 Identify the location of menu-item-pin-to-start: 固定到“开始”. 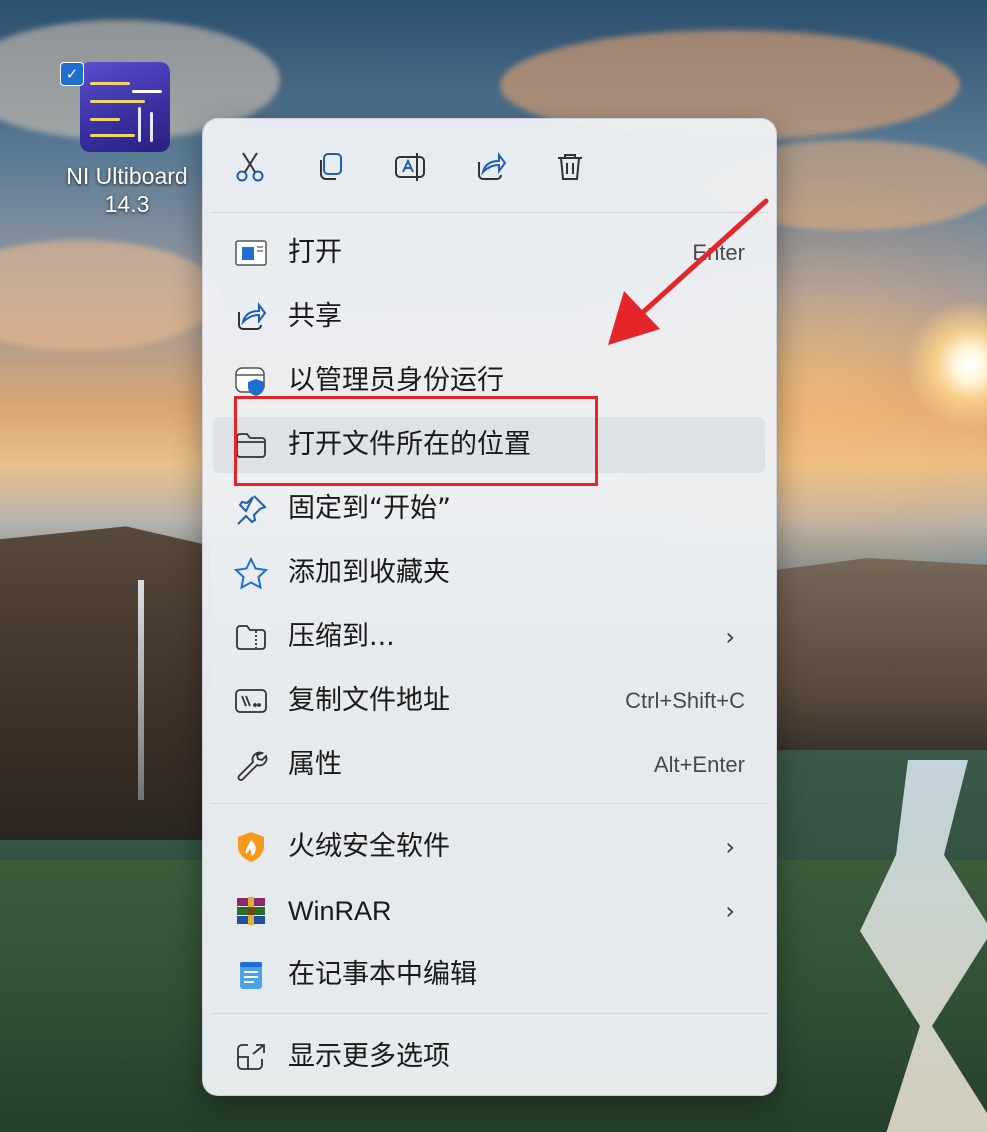
(489, 509).